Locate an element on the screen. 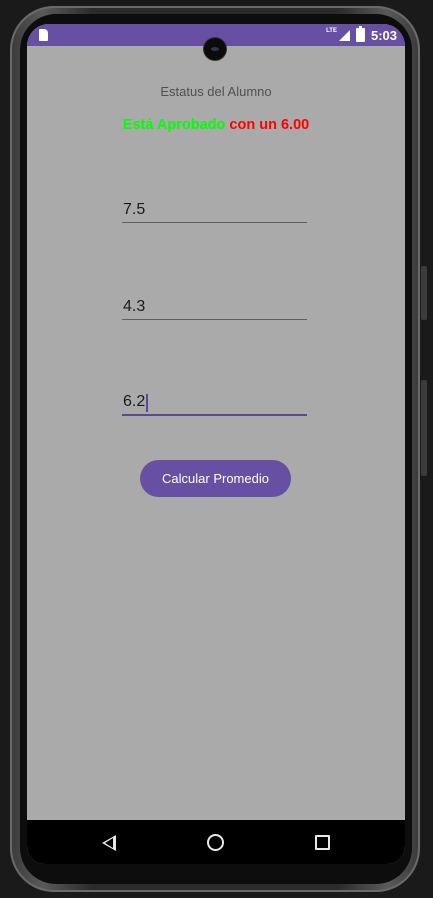 This screenshot has height=898, width=433. network-type: LTE is located at coordinates (331, 31).